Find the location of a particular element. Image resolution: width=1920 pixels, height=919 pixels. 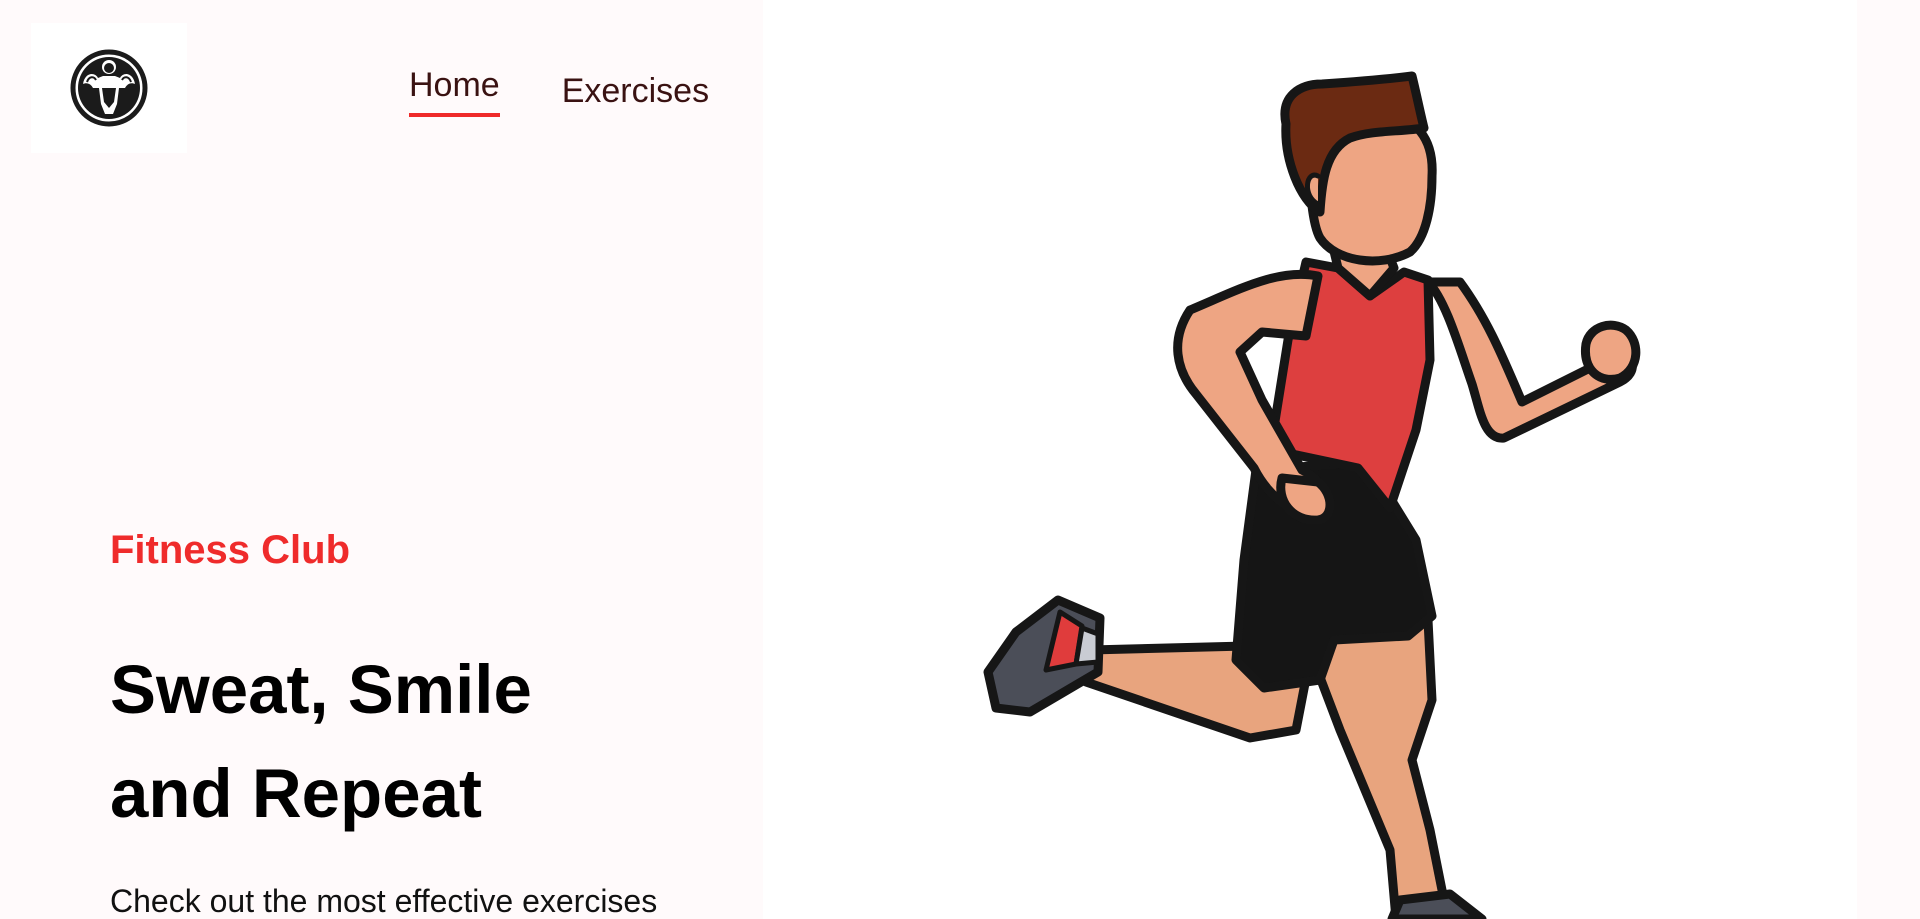

site-logo is located at coordinates (109, 88).